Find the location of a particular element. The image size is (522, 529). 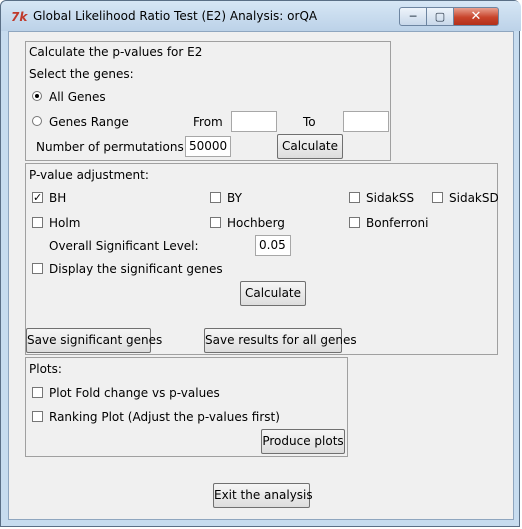

ranking-plot-checkbox is located at coordinates (37, 416).